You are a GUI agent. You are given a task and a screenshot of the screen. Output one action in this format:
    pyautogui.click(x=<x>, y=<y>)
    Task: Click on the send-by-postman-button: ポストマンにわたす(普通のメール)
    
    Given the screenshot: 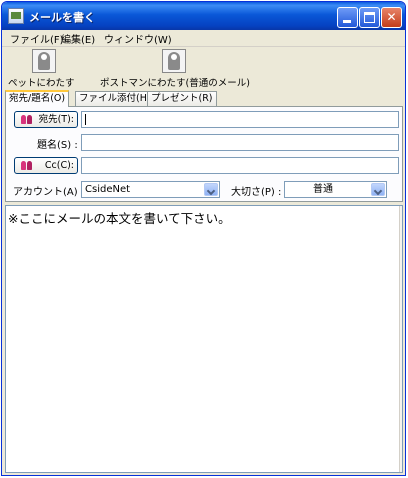 What is the action you would take?
    pyautogui.click(x=175, y=68)
    